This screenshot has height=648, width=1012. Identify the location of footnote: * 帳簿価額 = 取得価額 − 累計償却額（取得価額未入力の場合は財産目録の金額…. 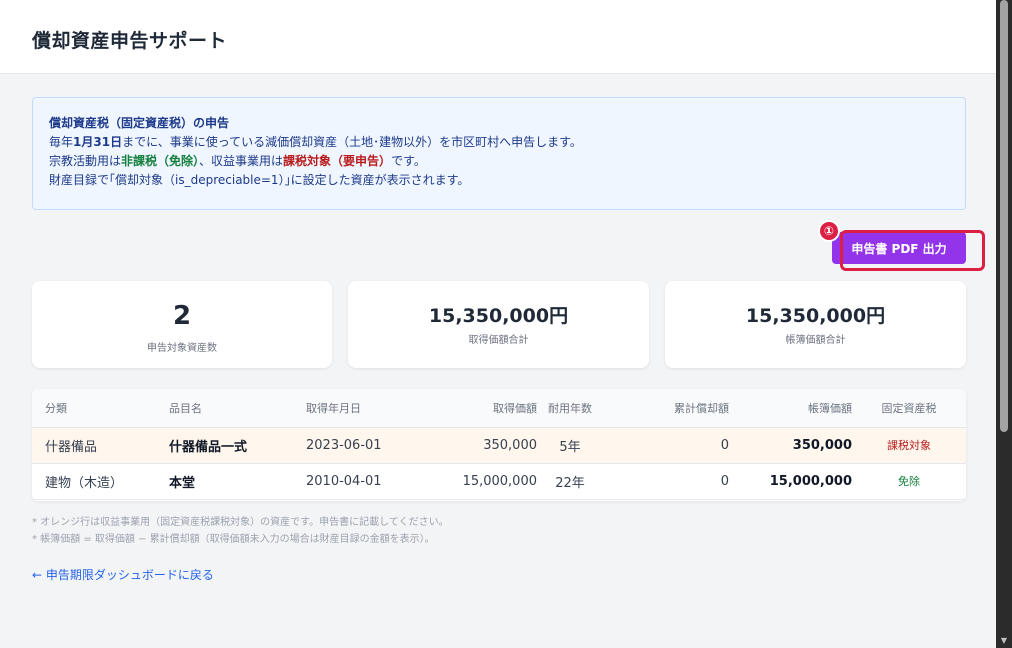
(233, 539).